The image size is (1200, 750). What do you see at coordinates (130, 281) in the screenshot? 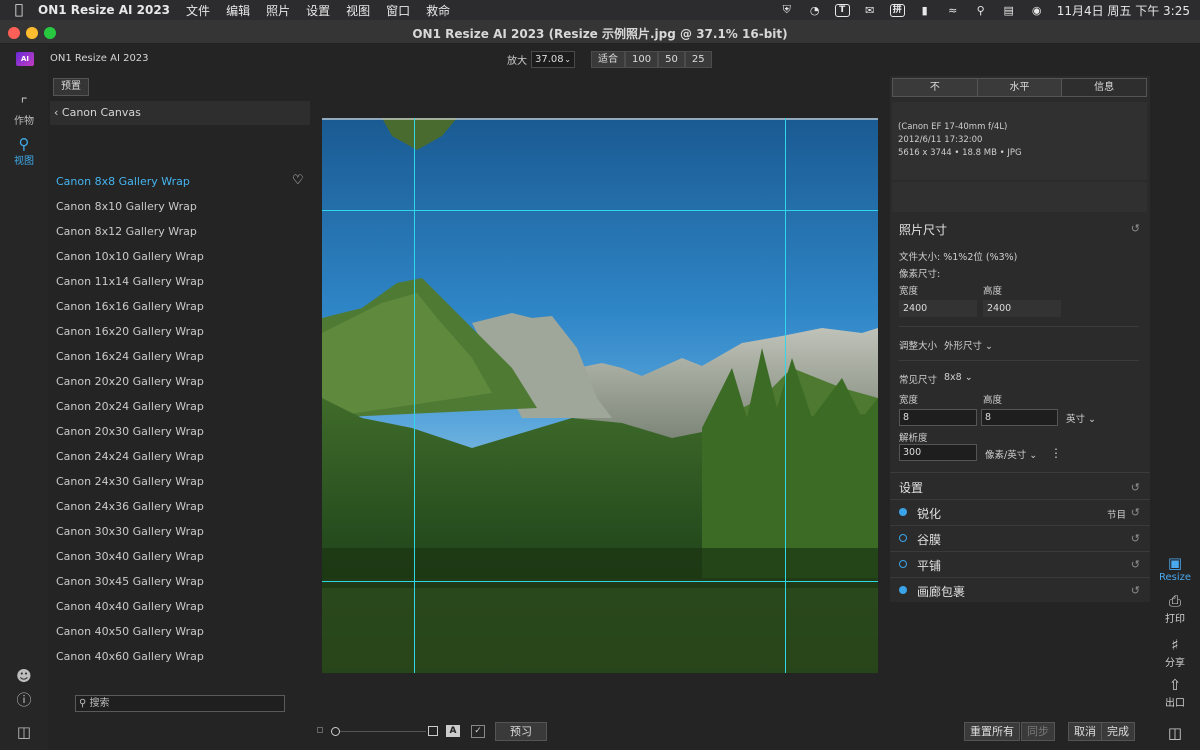
I see `preset-item: Canon 11x14 Gallery Wrap` at bounding box center [130, 281].